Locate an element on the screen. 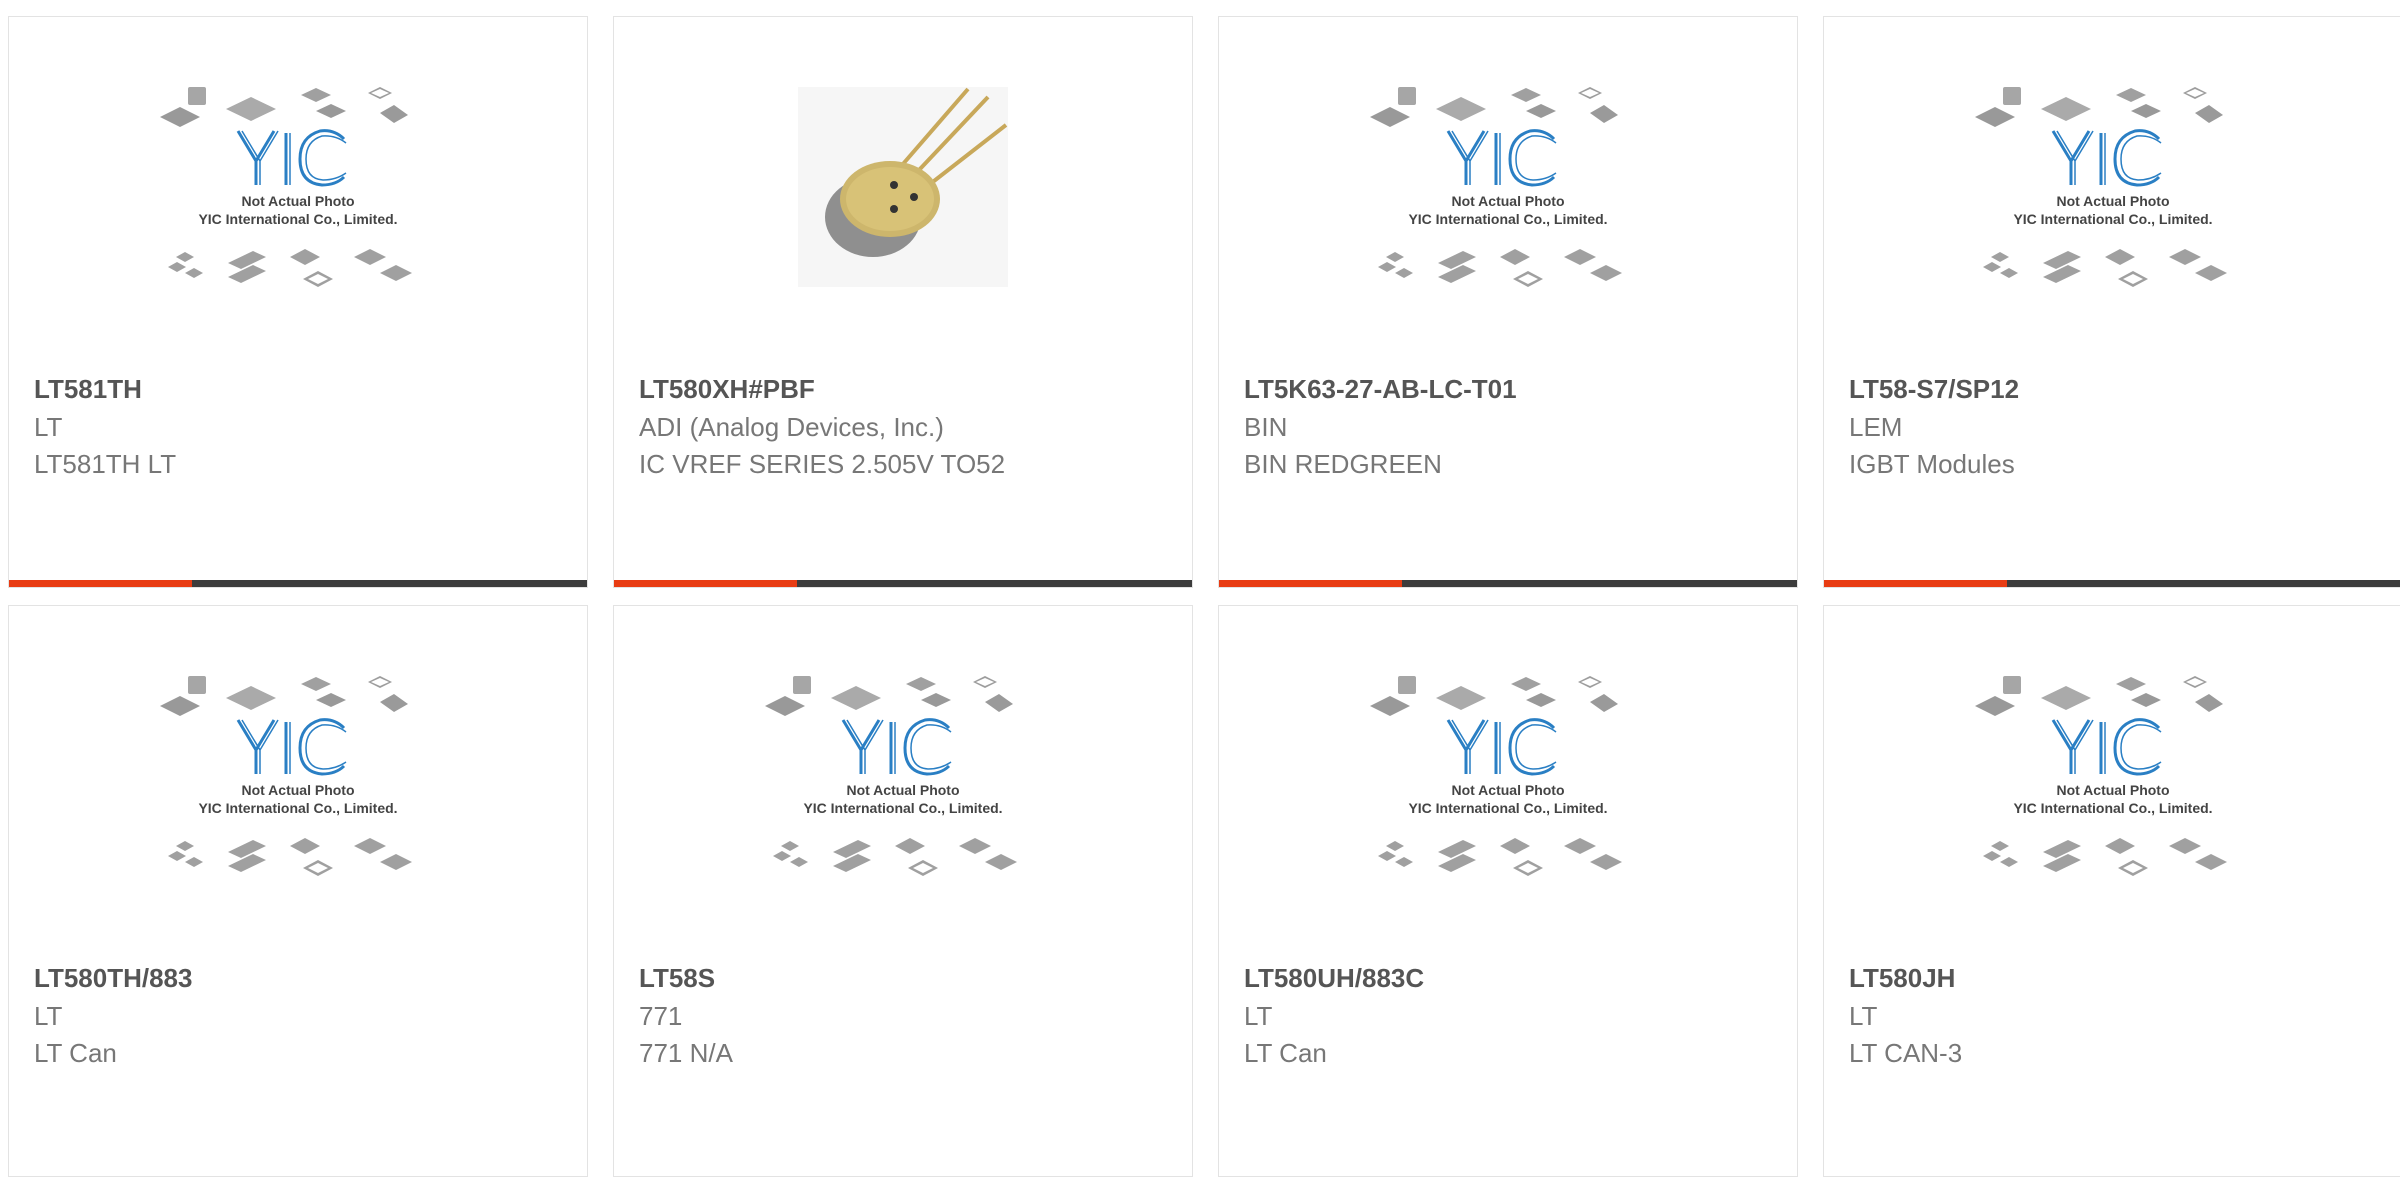  product-description: LT581TH LT is located at coordinates (105, 464).